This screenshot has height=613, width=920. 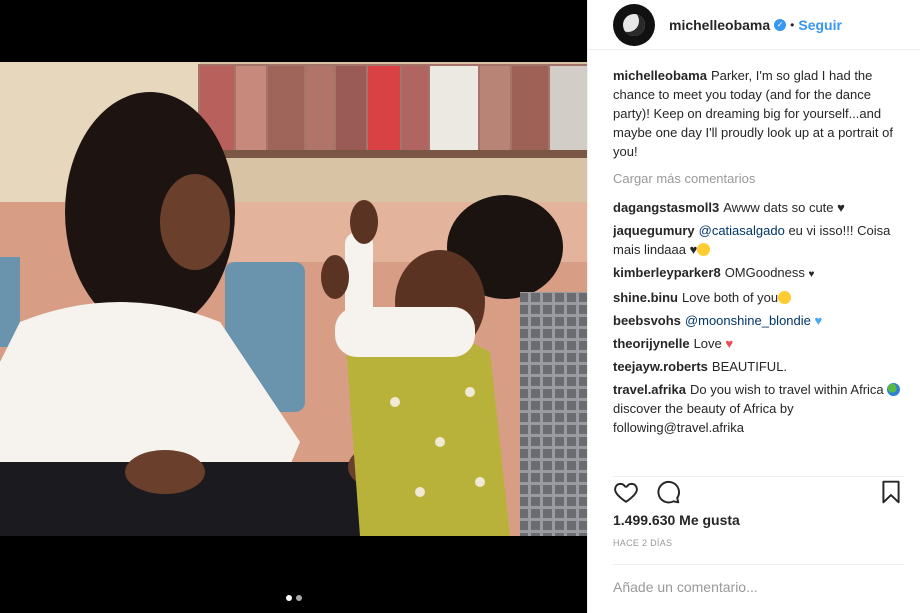 I want to click on blue-heart-icon: ♥, so click(x=818, y=320).